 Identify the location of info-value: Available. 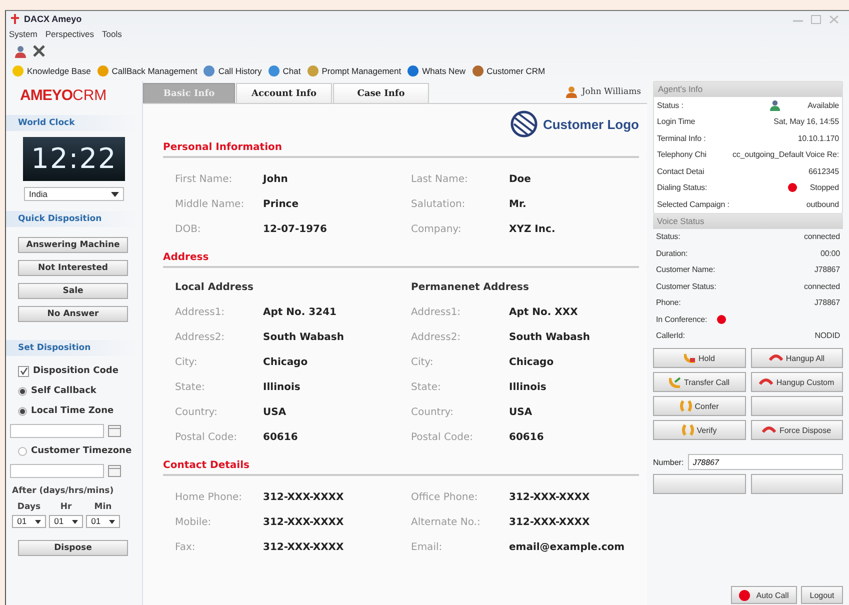
(823, 105).